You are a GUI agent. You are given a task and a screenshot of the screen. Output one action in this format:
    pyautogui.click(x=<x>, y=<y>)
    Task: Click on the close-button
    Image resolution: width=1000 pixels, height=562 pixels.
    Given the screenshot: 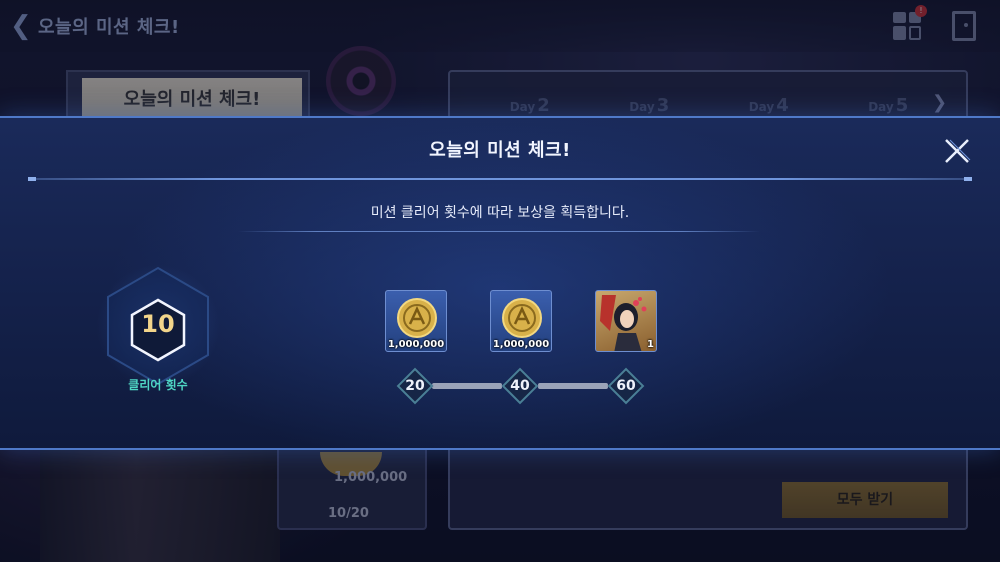 What is the action you would take?
    pyautogui.click(x=957, y=151)
    